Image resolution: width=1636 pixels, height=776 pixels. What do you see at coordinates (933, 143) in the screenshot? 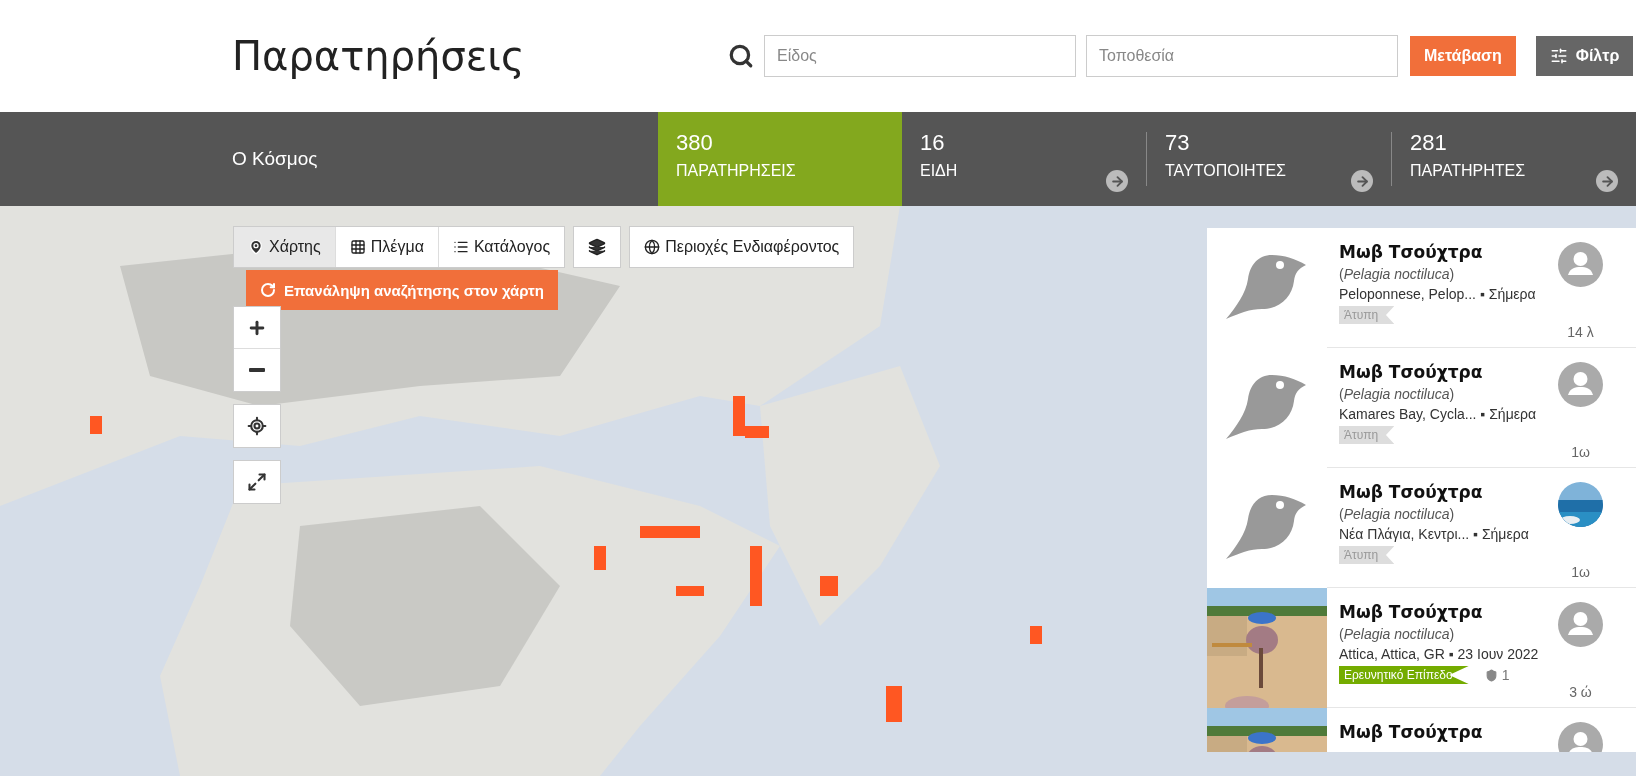
I see `stat-count: 16` at bounding box center [933, 143].